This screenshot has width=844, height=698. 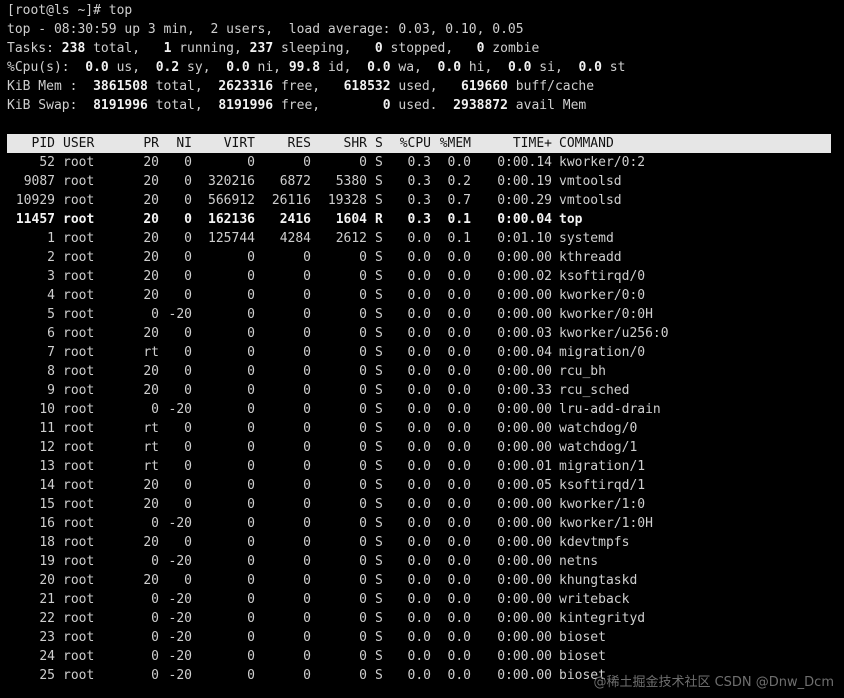 I want to click on process-mem: 0.7, so click(x=459, y=200).